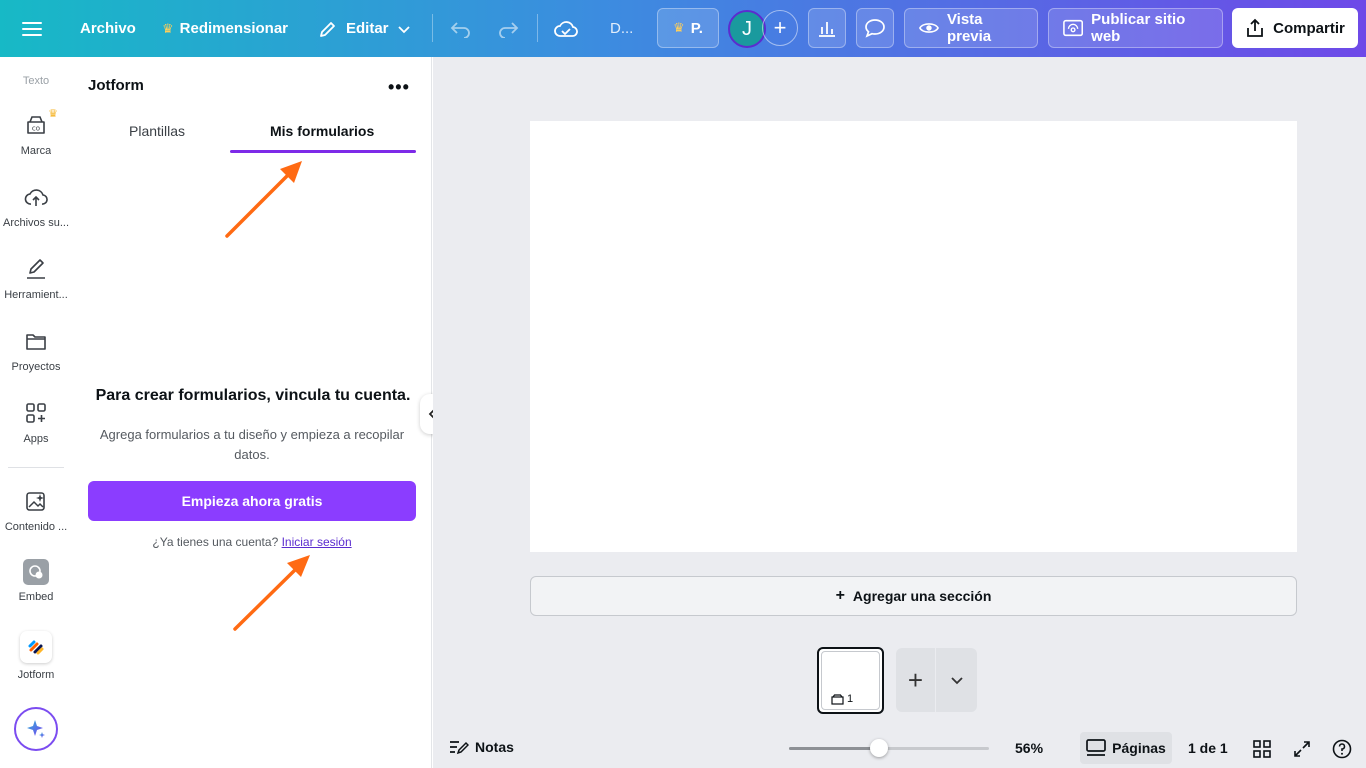  I want to click on bar-chart-icon, so click(827, 29).